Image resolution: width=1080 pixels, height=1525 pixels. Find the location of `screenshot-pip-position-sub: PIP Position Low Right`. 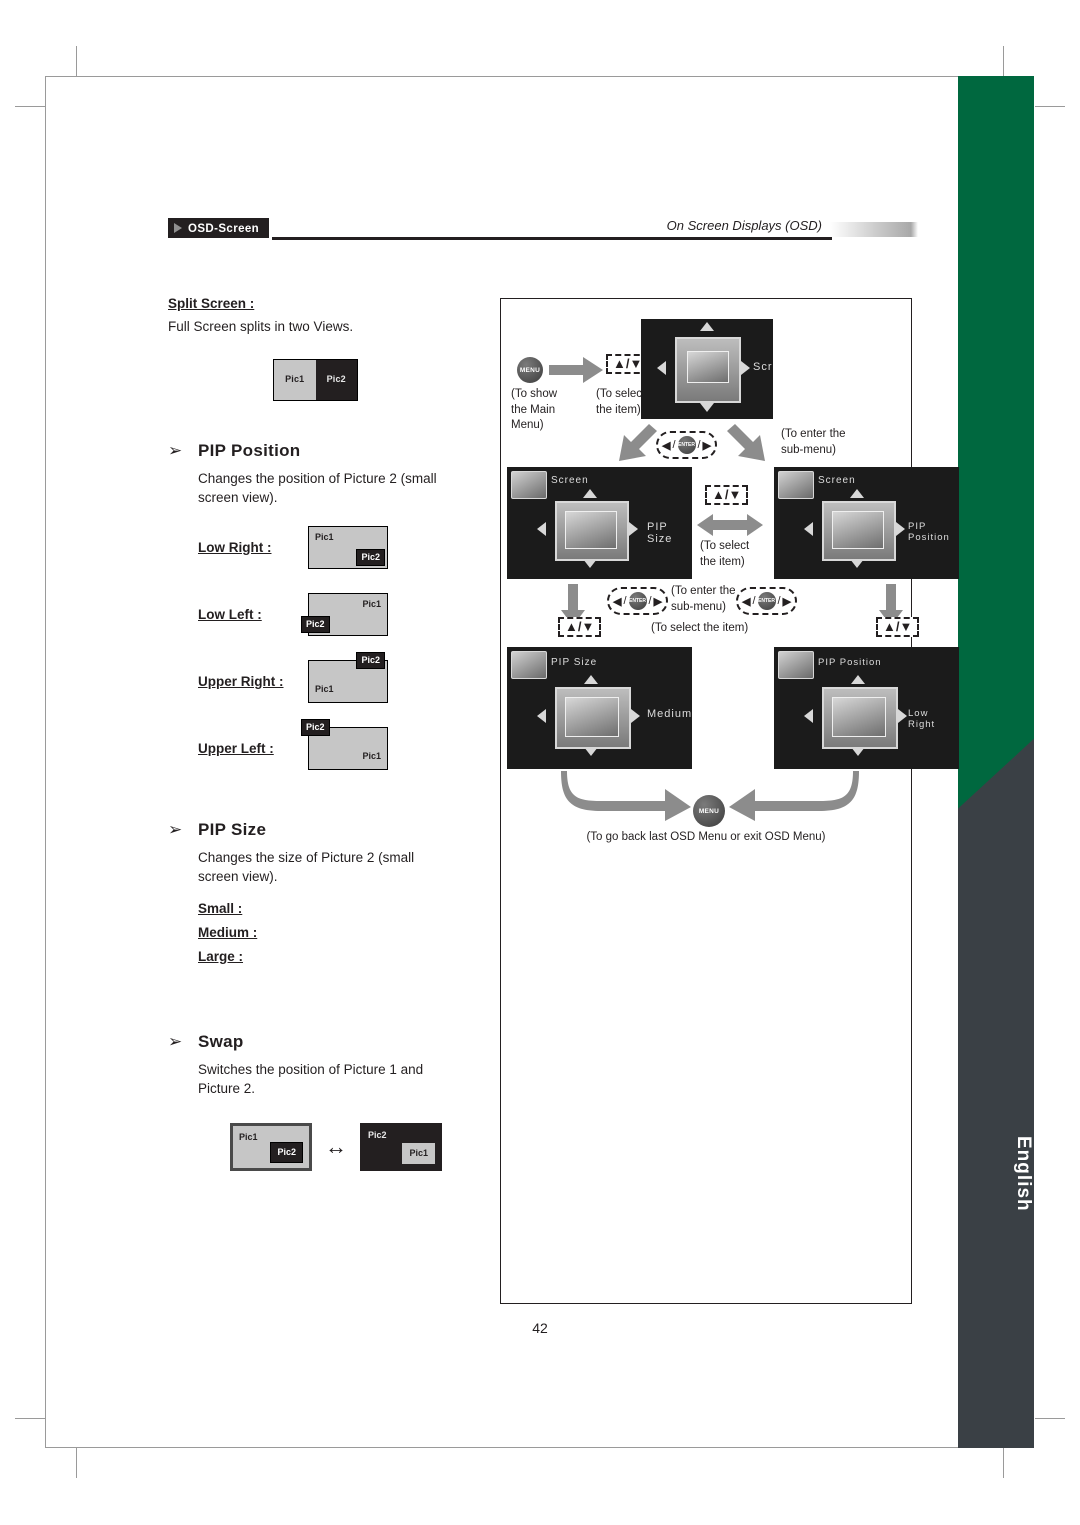

screenshot-pip-position-sub: PIP Position Low Right is located at coordinates (866, 708).